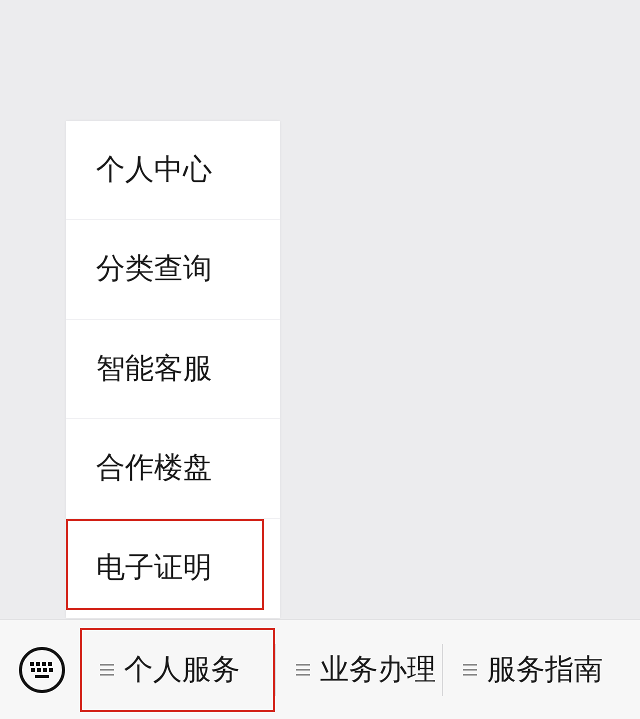 The width and height of the screenshot is (640, 719). What do you see at coordinates (173, 468) in the screenshot?
I see `menu-item: 合作楼盘` at bounding box center [173, 468].